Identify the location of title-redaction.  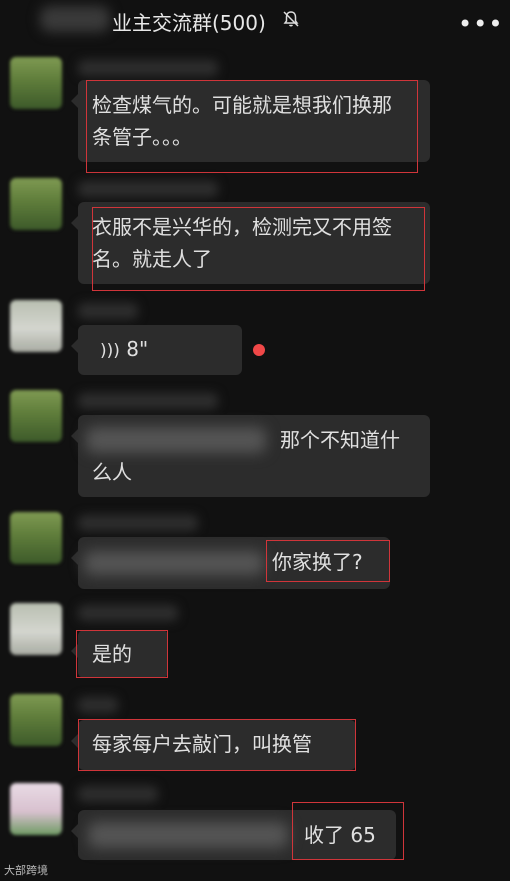
(75, 19).